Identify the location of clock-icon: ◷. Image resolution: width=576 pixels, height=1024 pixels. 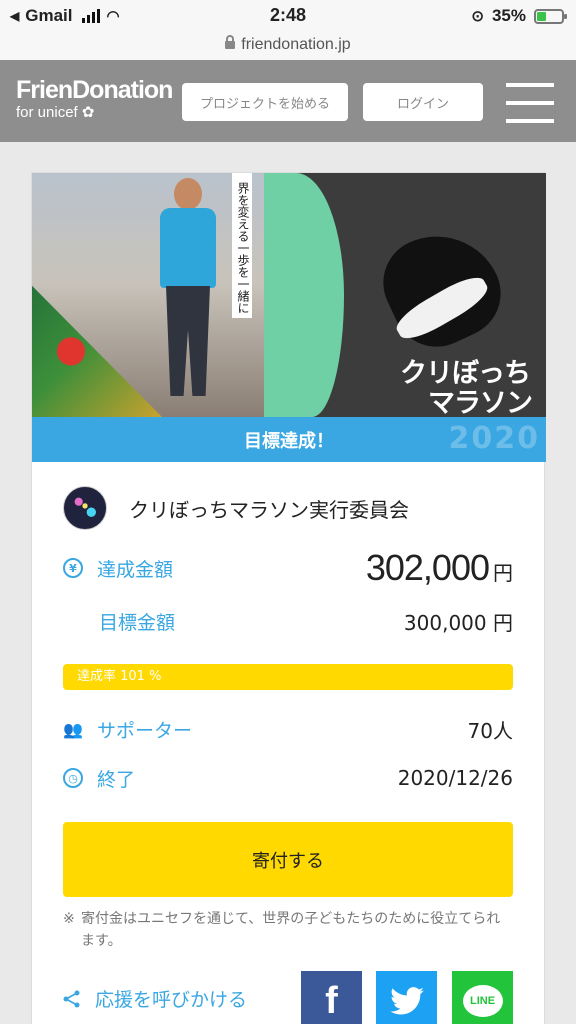
(73, 778).